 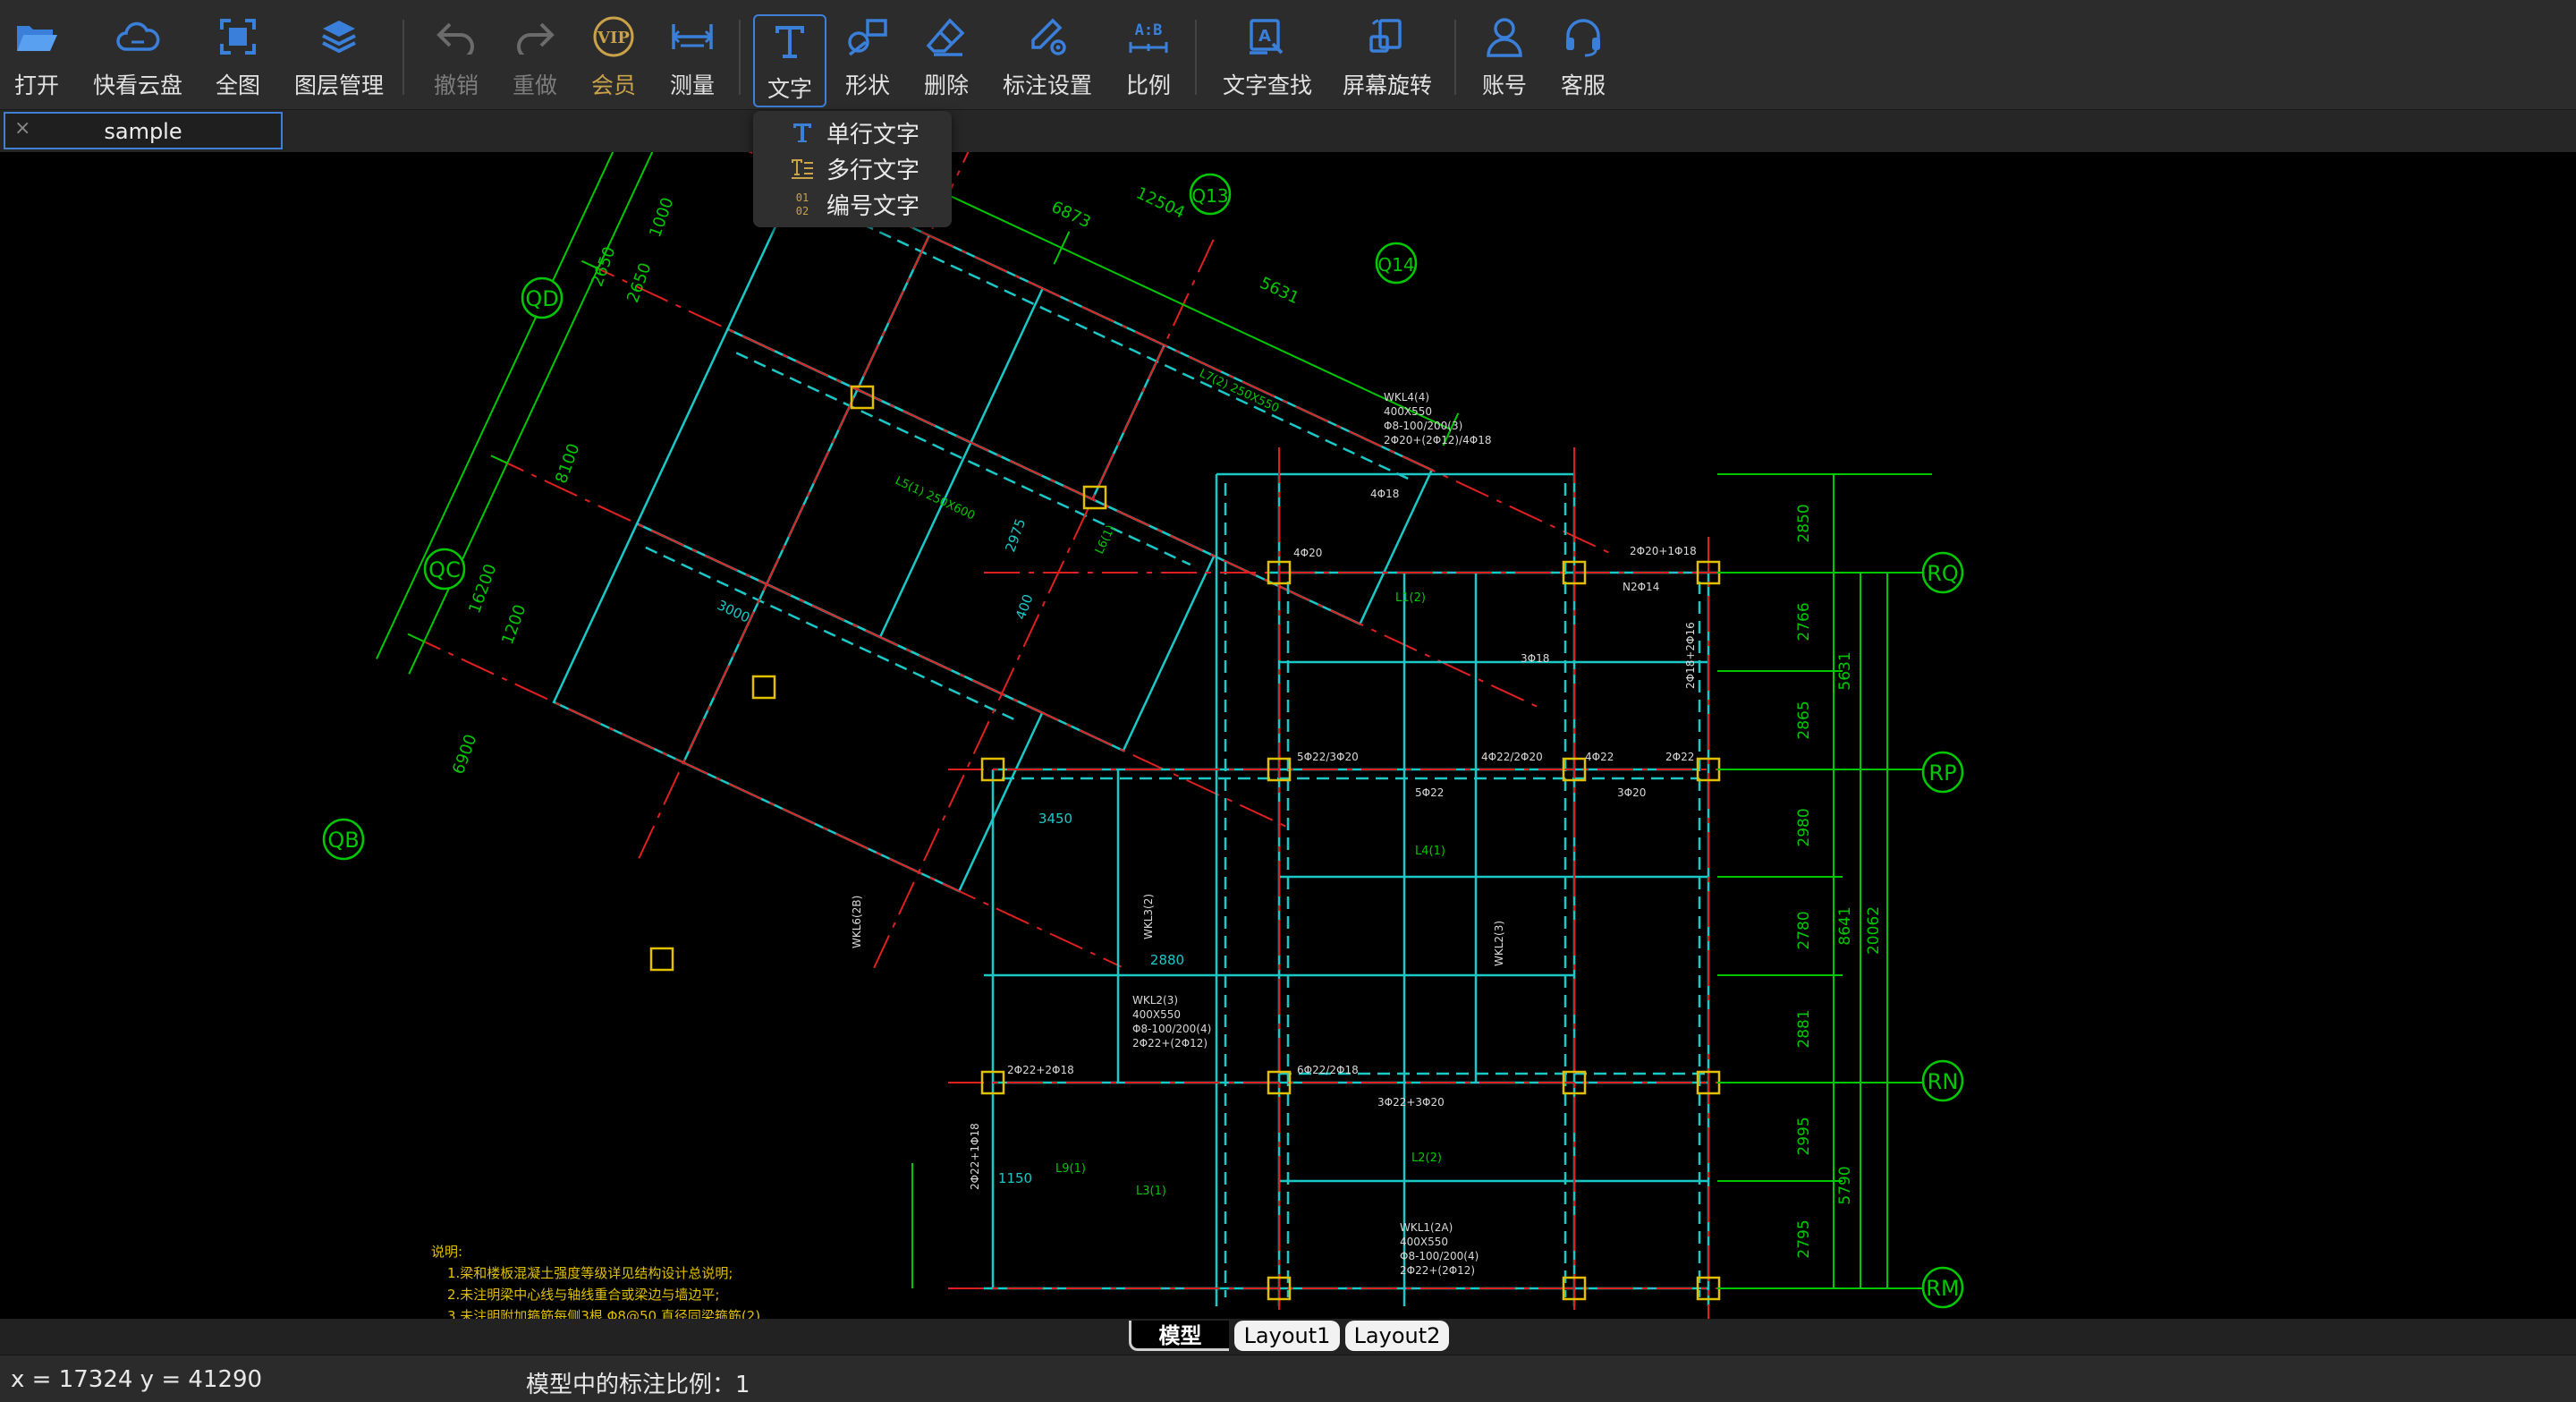 I want to click on menu-item-label: 编号文字, so click(x=873, y=206).